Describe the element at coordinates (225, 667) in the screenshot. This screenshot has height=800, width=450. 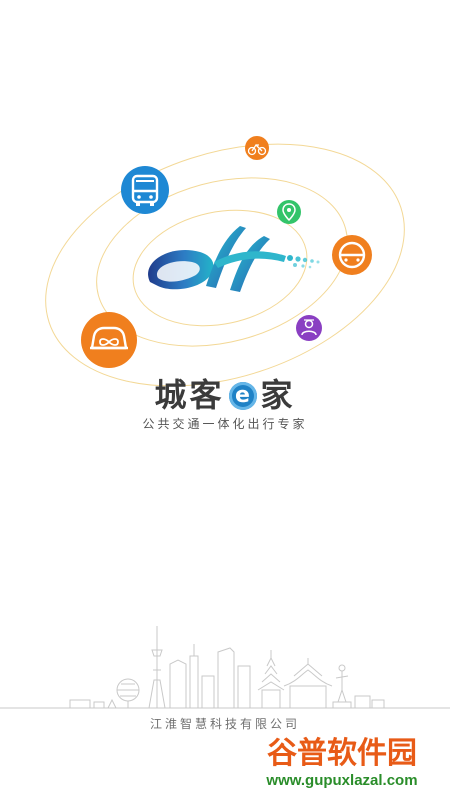
I see `city-skyline-illustration` at that location.